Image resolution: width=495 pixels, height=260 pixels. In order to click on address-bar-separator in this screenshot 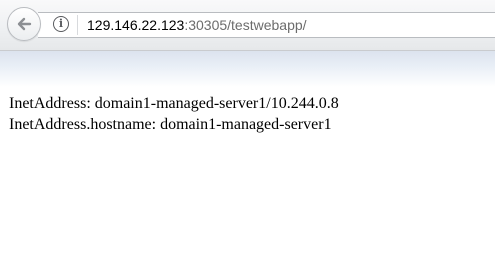, I will do `click(77, 25)`.